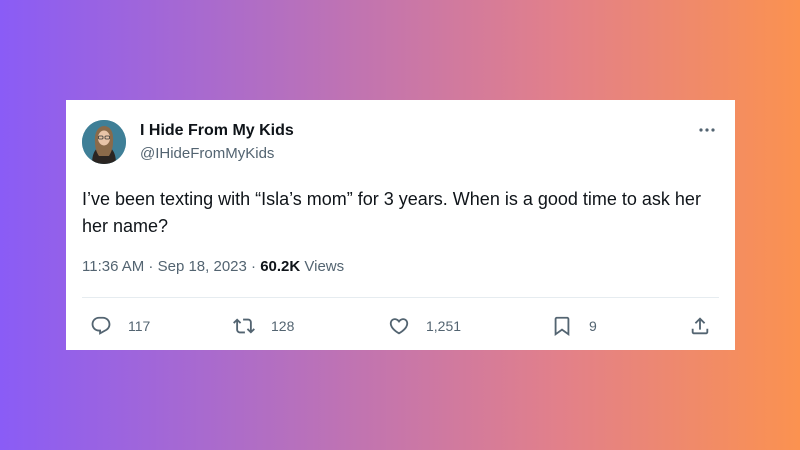  What do you see at coordinates (322, 266) in the screenshot?
I see `views-label: Views` at bounding box center [322, 266].